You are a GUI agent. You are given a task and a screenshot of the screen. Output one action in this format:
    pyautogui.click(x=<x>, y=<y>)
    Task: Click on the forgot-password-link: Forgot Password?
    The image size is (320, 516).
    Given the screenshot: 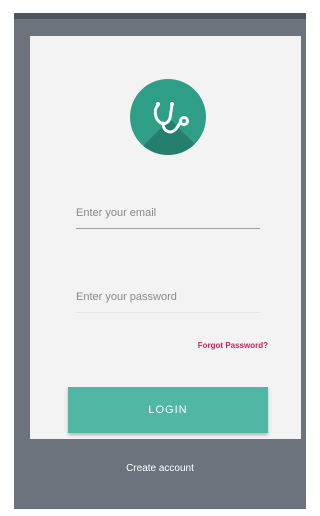 What is the action you would take?
    pyautogui.click(x=225, y=345)
    